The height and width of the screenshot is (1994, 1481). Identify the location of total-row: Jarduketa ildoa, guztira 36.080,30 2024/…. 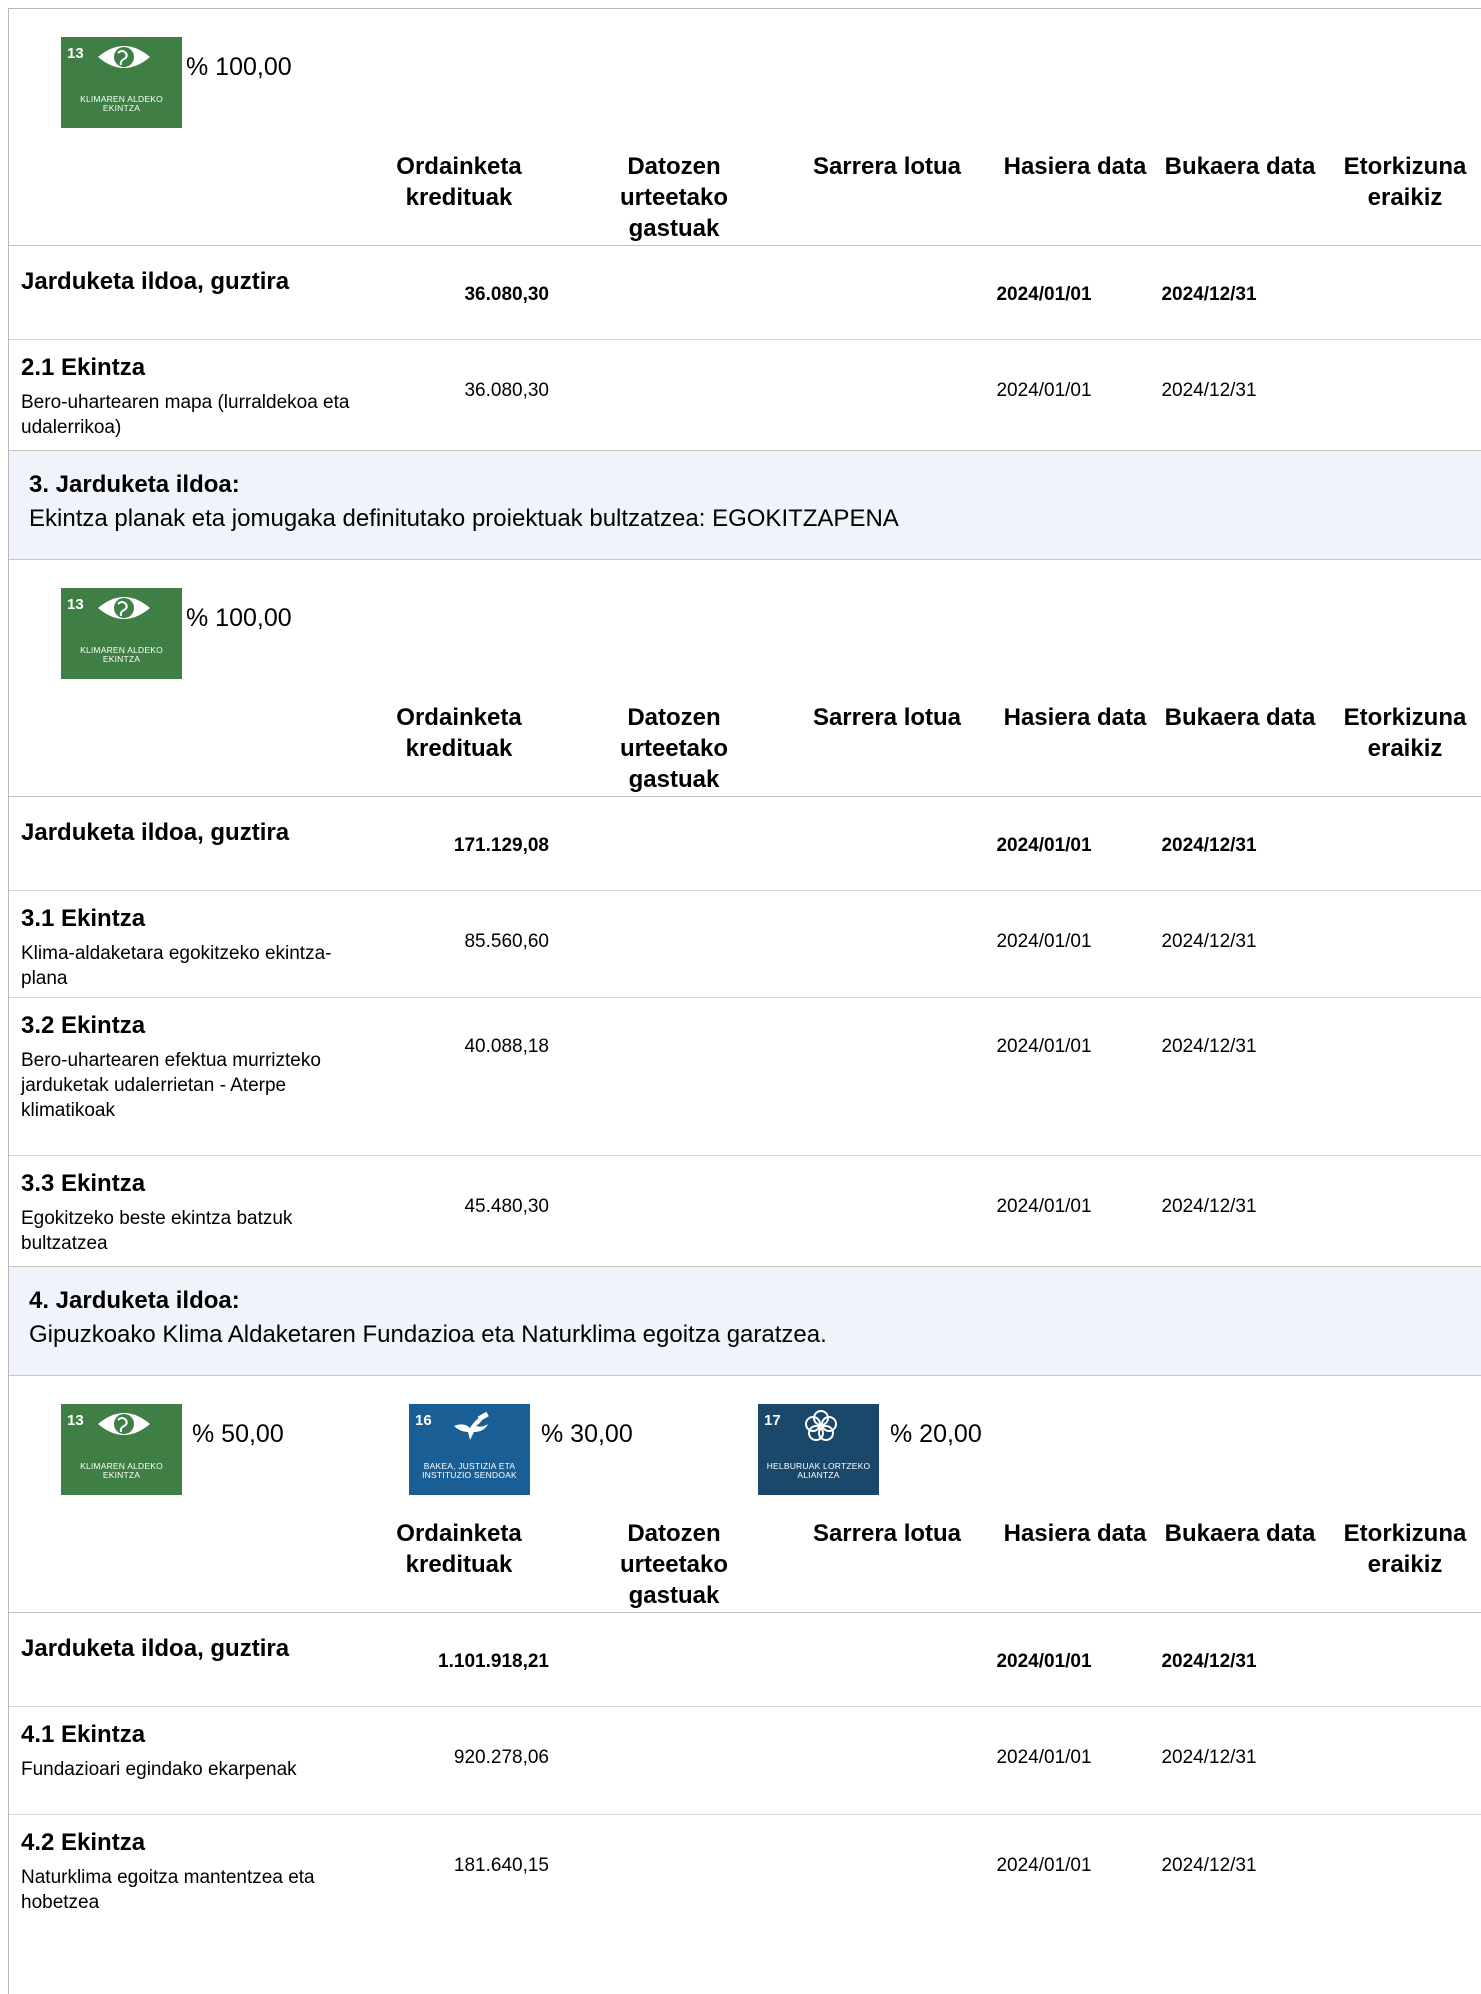
(745, 293).